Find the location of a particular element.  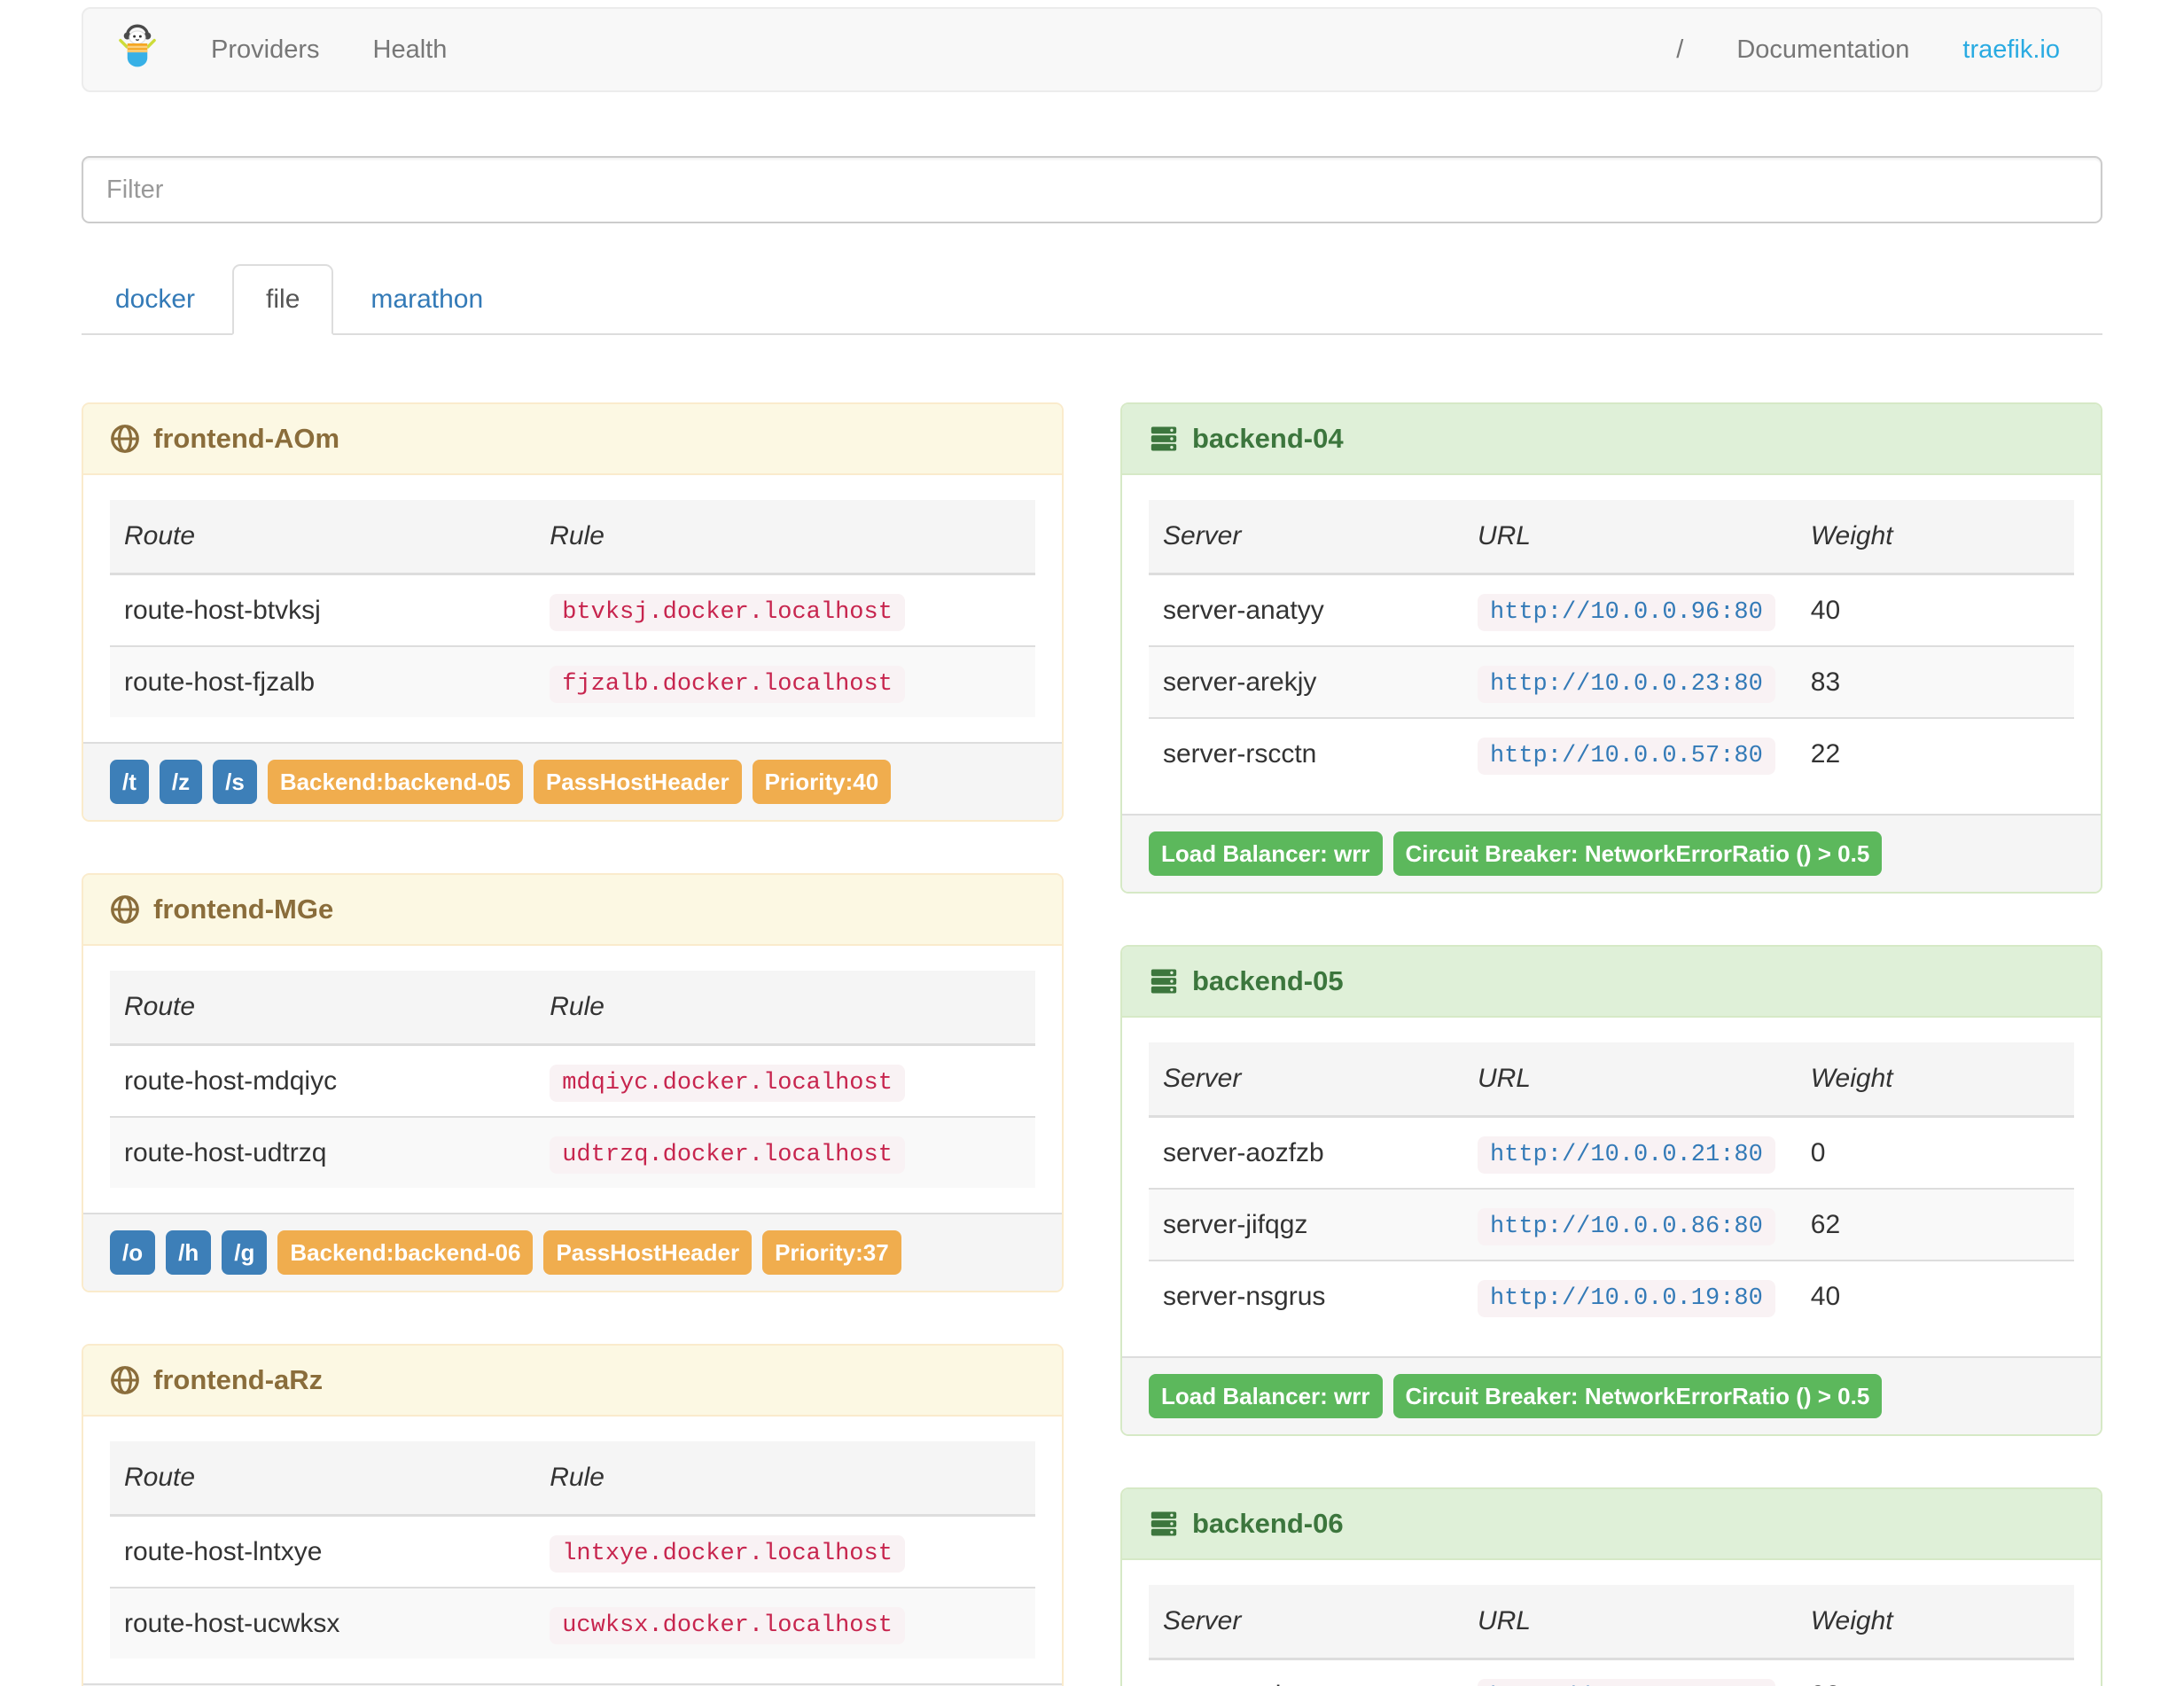

navbar-right: / Documentation traefik.io is located at coordinates (1875, 50).